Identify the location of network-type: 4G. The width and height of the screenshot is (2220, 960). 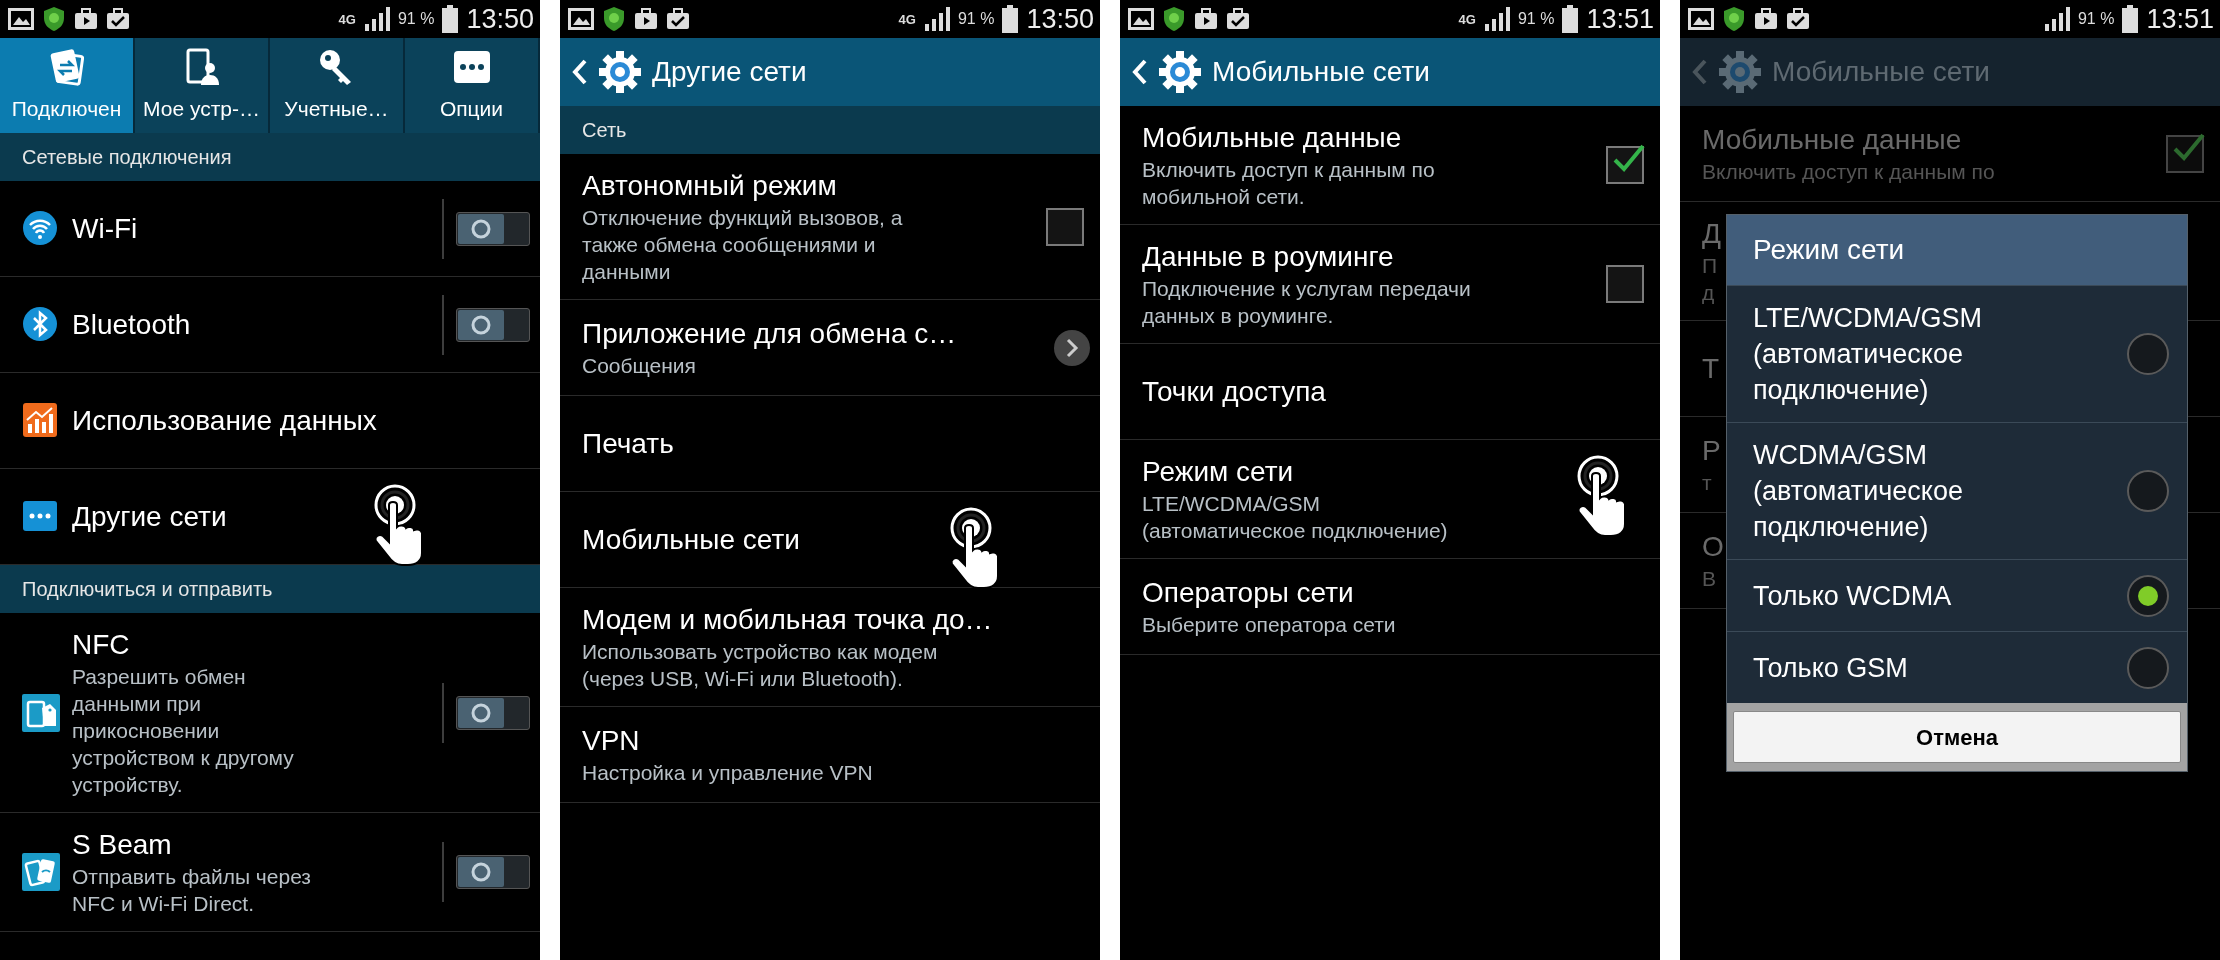
(1467, 19).